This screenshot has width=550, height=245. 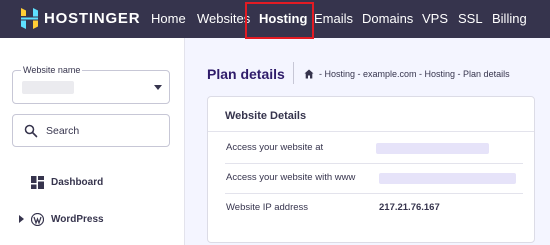 I want to click on detail-row-website-url: Access your website at, so click(x=374, y=149).